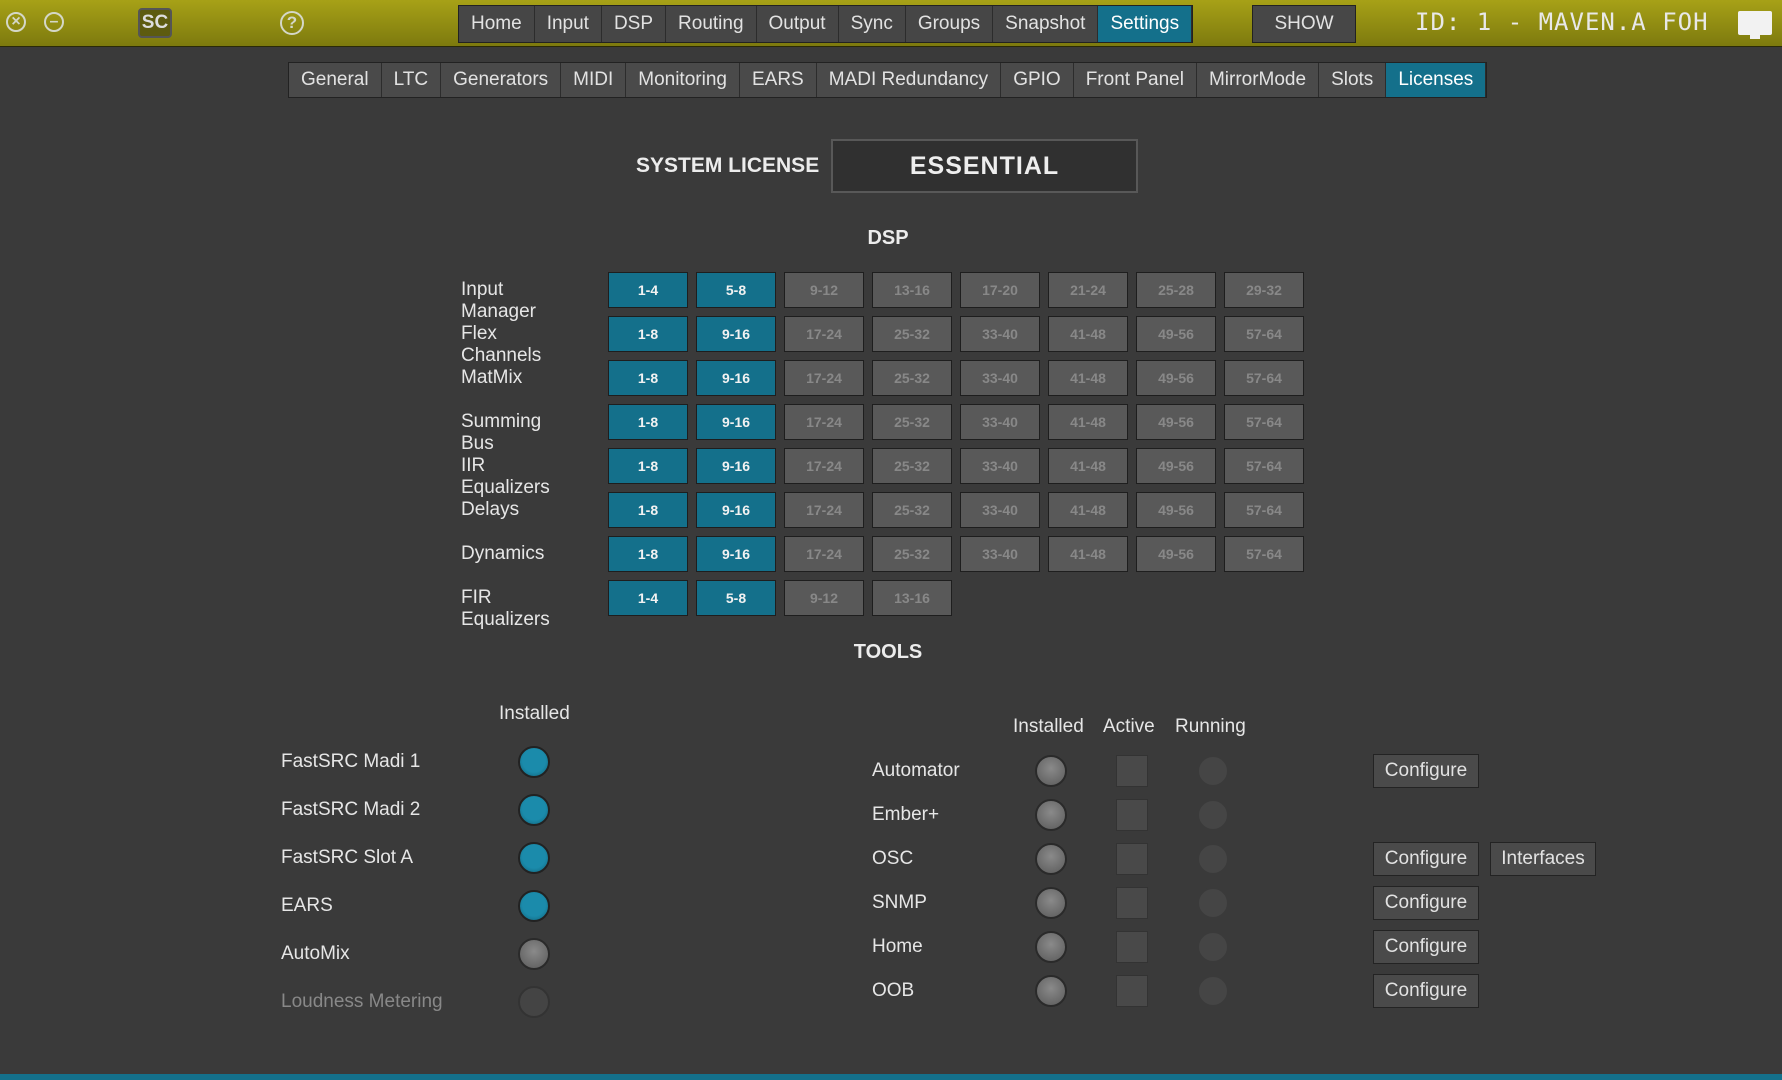 The image size is (1782, 1080). Describe the element at coordinates (501, 80) in the screenshot. I see `settings-tab-generators: Generators` at that location.